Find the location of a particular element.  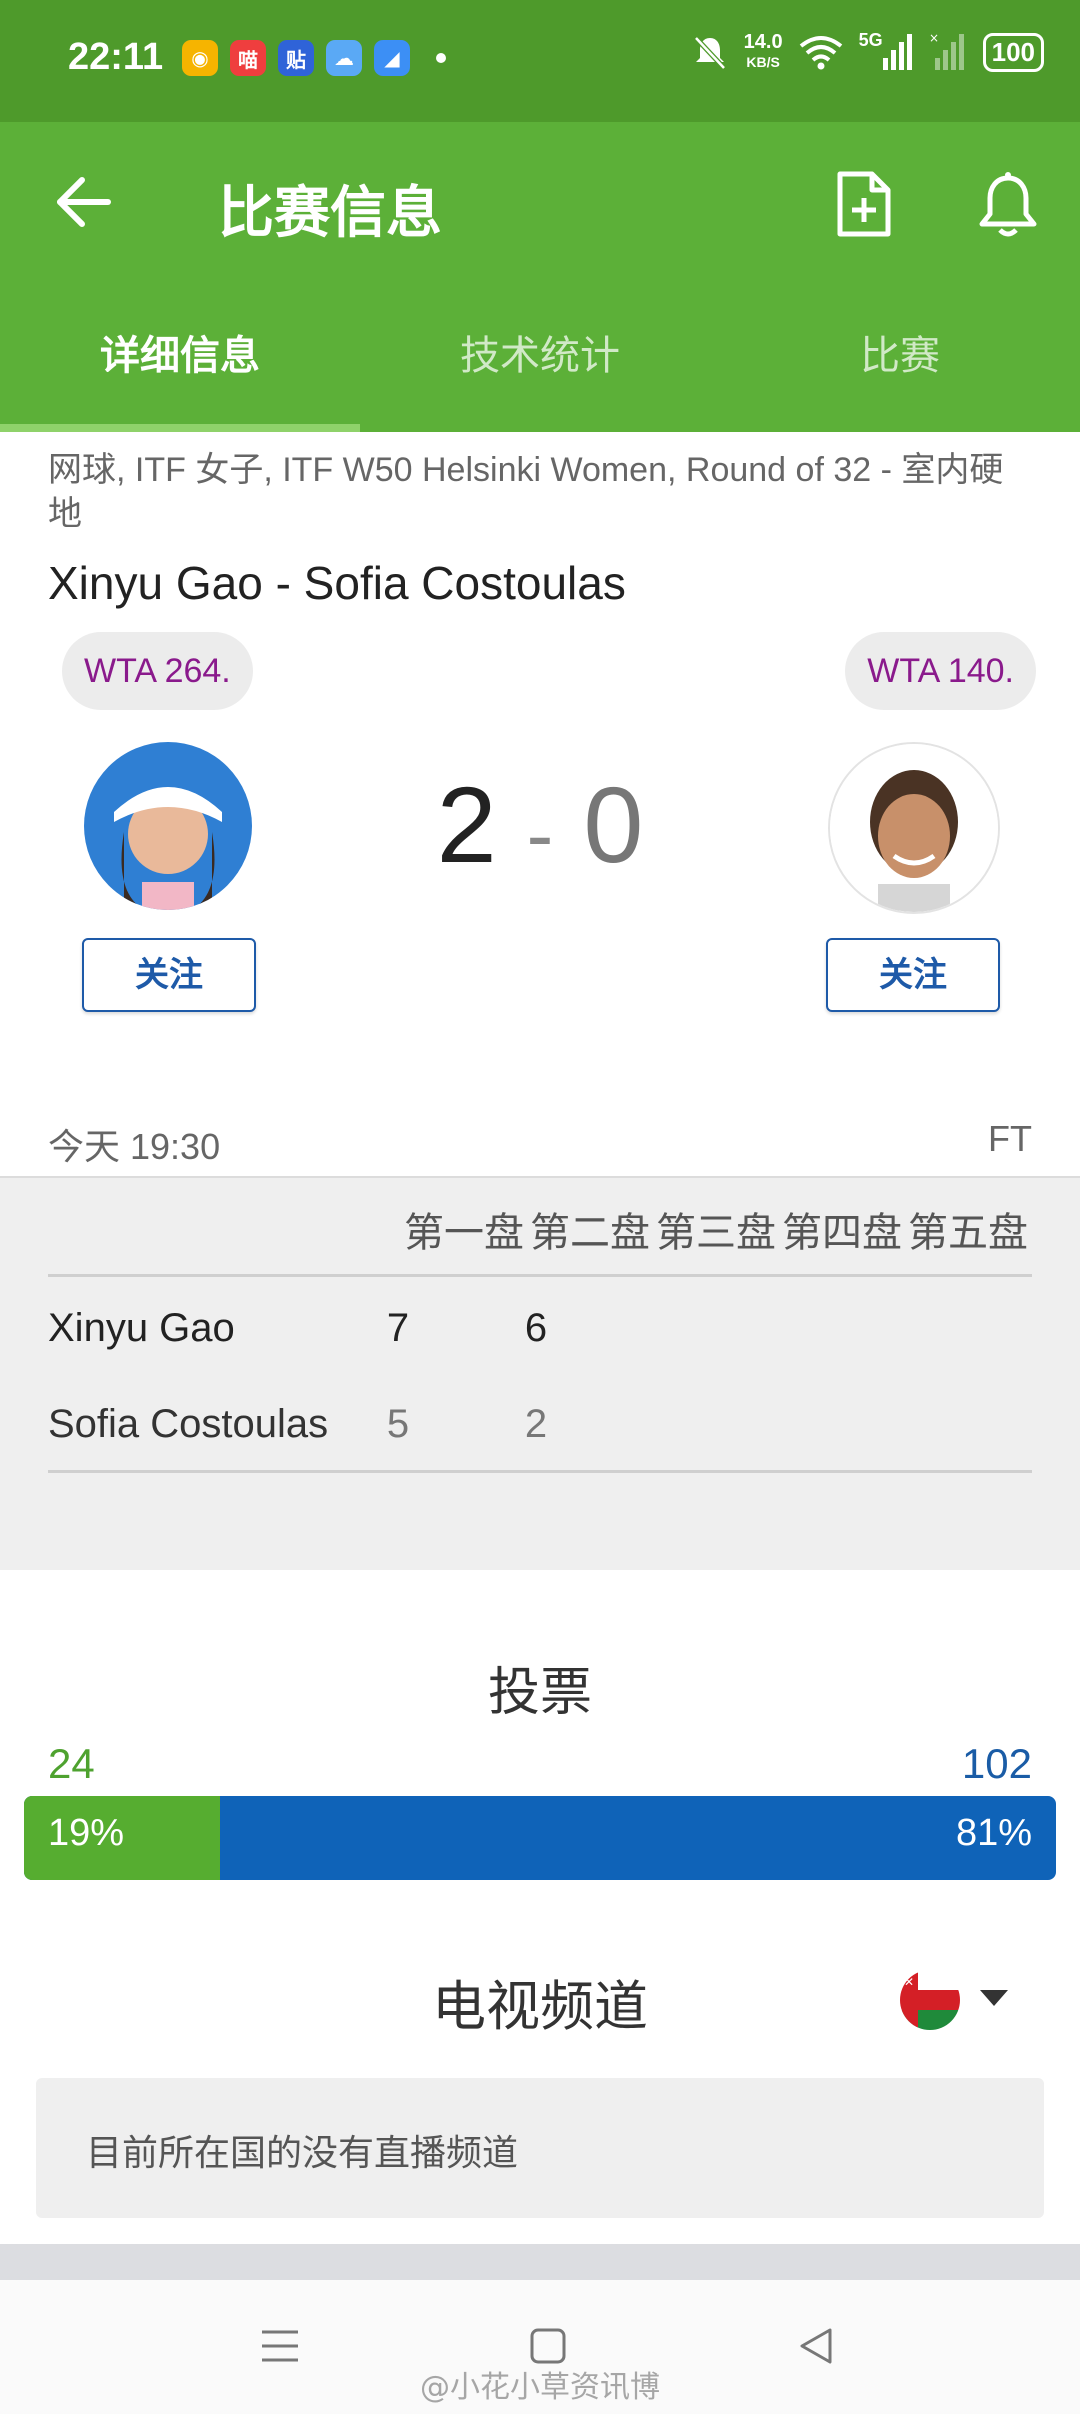

net-speed: 14.0 KB/S is located at coordinates (763, 52).